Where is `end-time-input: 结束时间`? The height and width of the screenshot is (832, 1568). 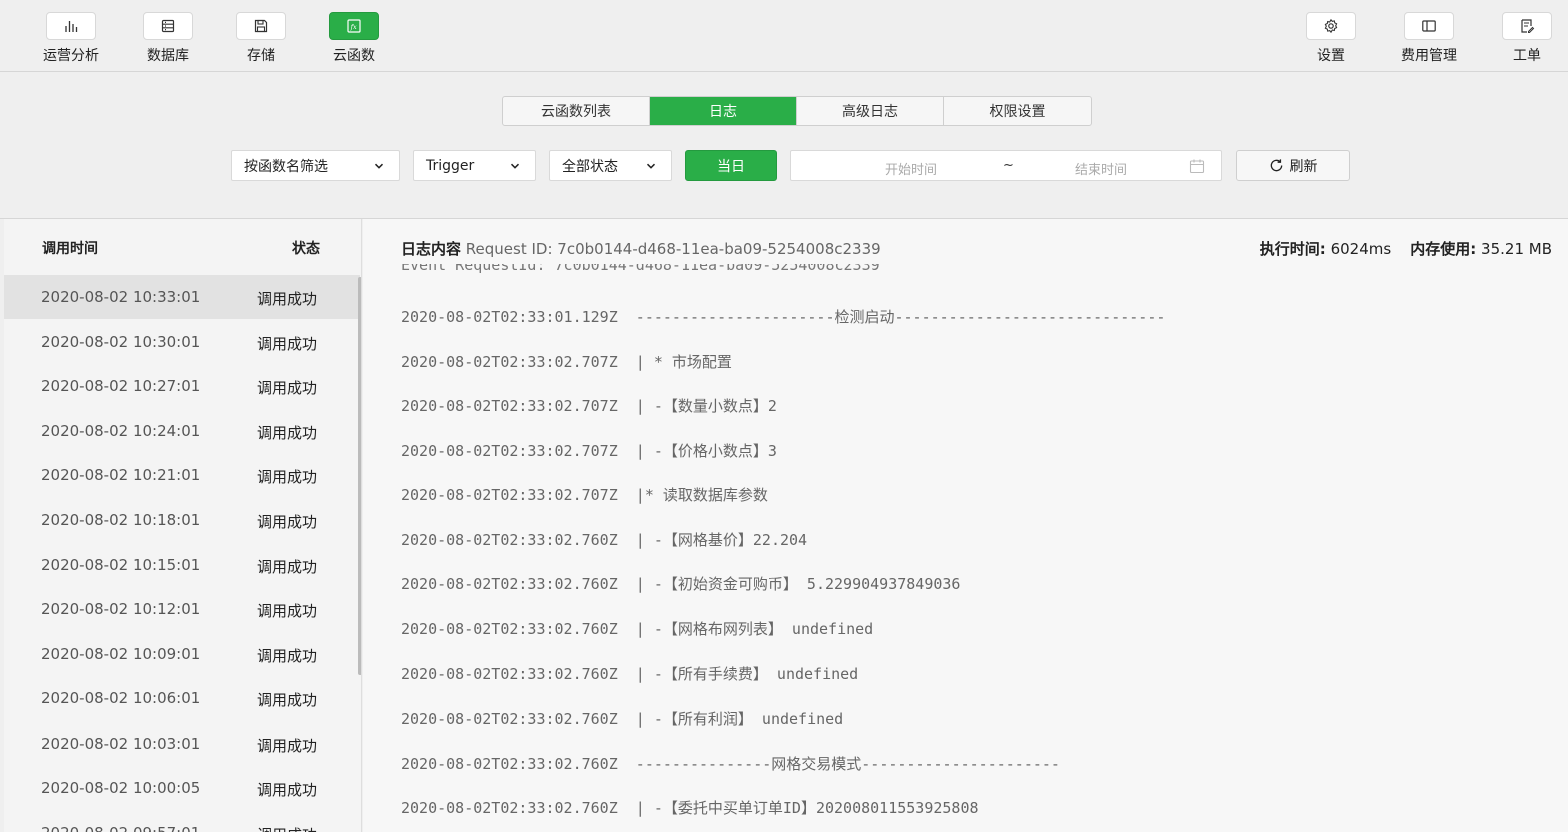 end-time-input: 结束时间 is located at coordinates (1101, 168).